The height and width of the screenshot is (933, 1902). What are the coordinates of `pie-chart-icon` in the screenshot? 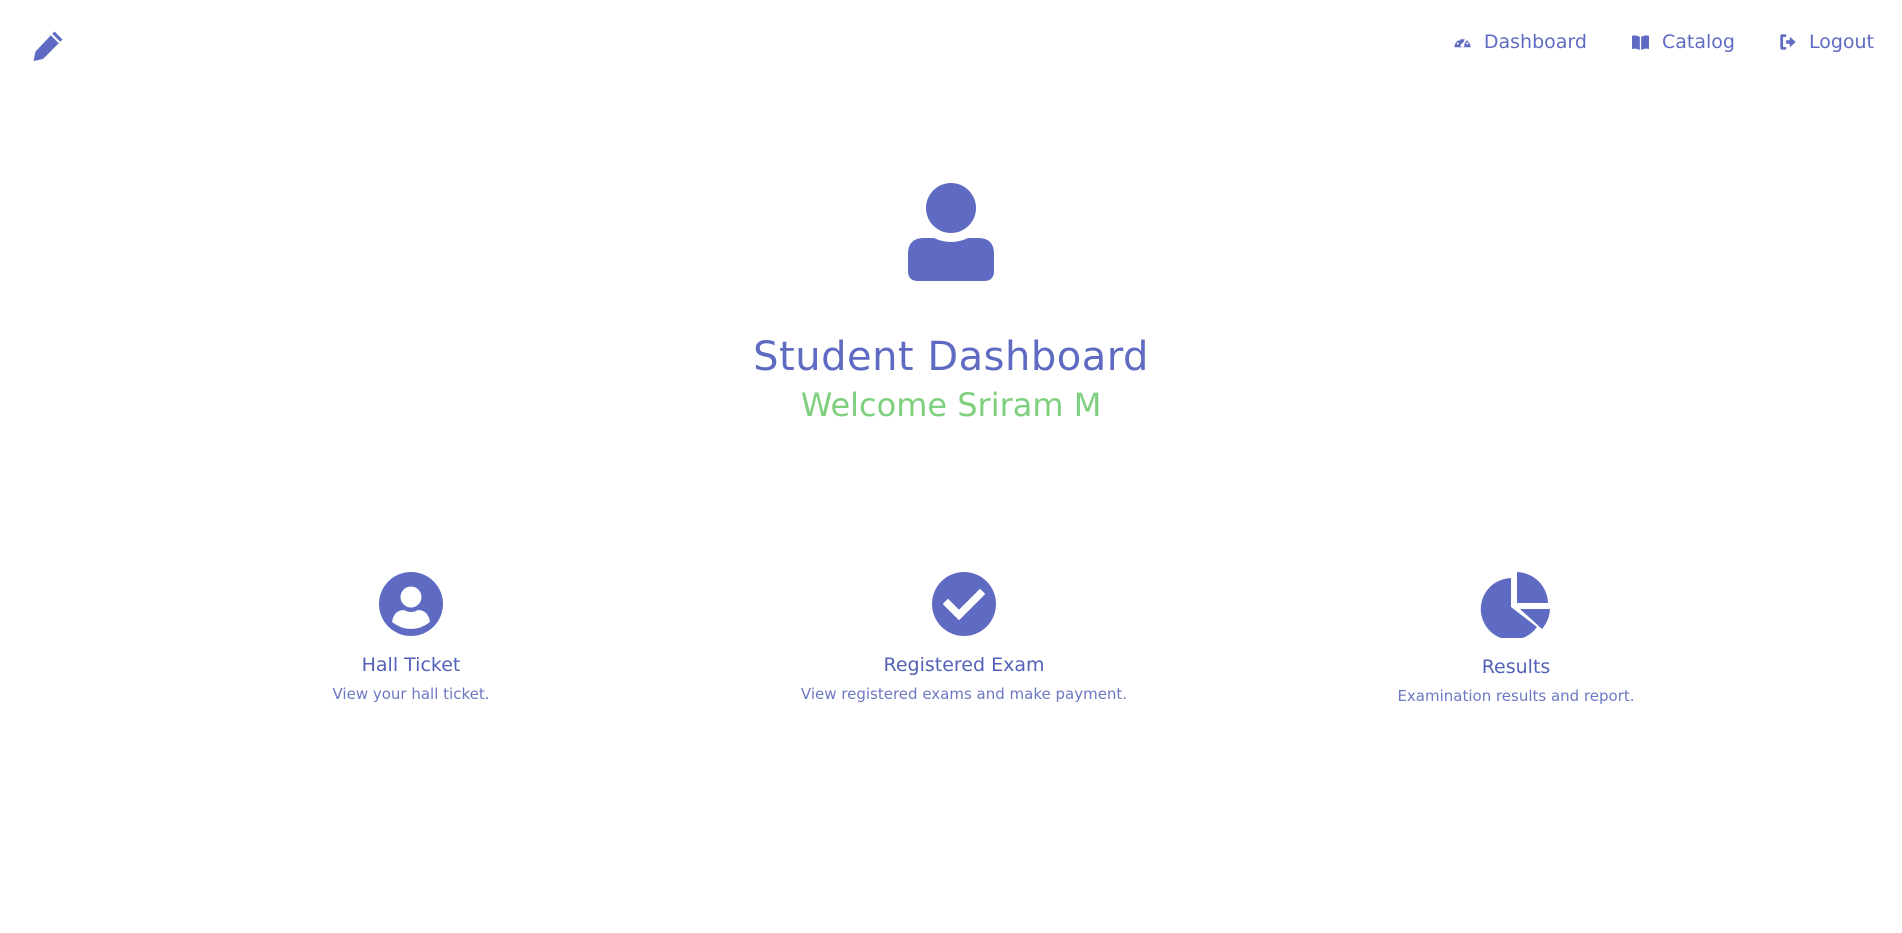 It's located at (1515, 605).